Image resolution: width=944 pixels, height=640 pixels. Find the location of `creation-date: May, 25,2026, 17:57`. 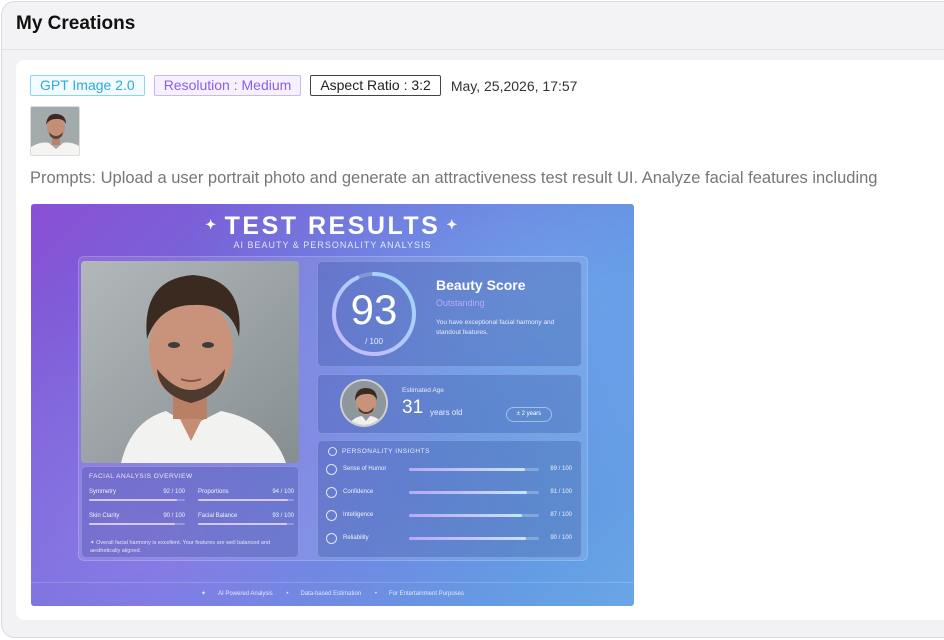

creation-date: May, 25,2026, 17:57 is located at coordinates (514, 85).